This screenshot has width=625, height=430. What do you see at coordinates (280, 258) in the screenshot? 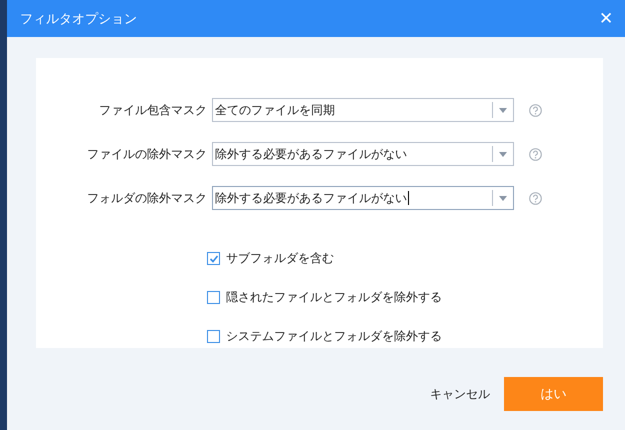
I see `checkbox-label: サブフォルダを含む` at bounding box center [280, 258].